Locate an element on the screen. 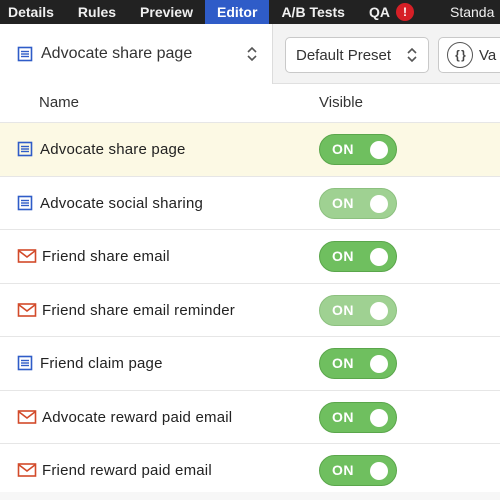  row-name: Advocate share page is located at coordinates (113, 149).